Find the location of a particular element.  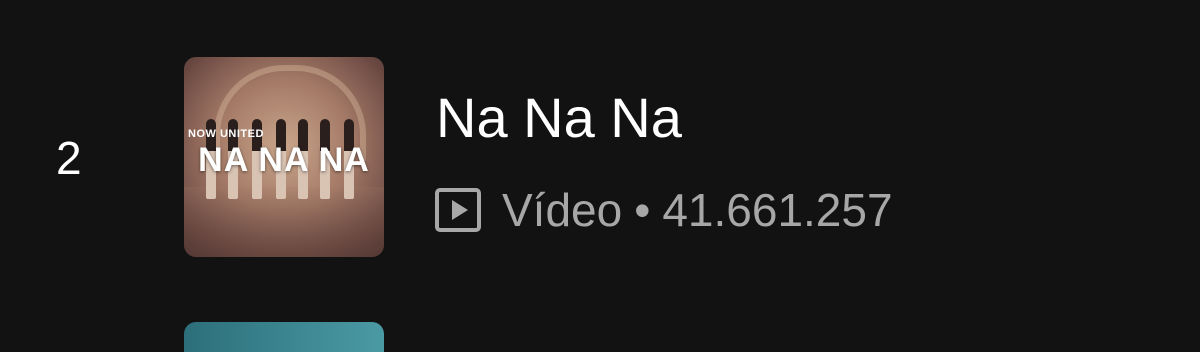

video-play-icon is located at coordinates (458, 210).